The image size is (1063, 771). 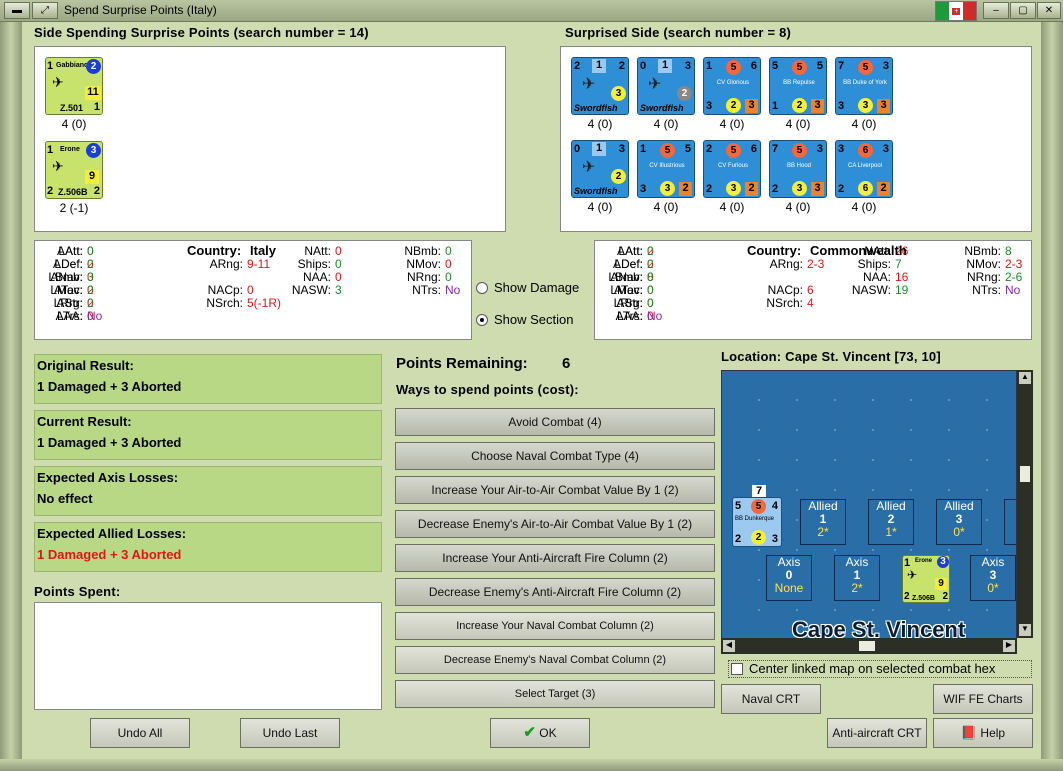 What do you see at coordinates (993, 578) in the screenshot?
I see `axis-box-3: Axis 3 0*` at bounding box center [993, 578].